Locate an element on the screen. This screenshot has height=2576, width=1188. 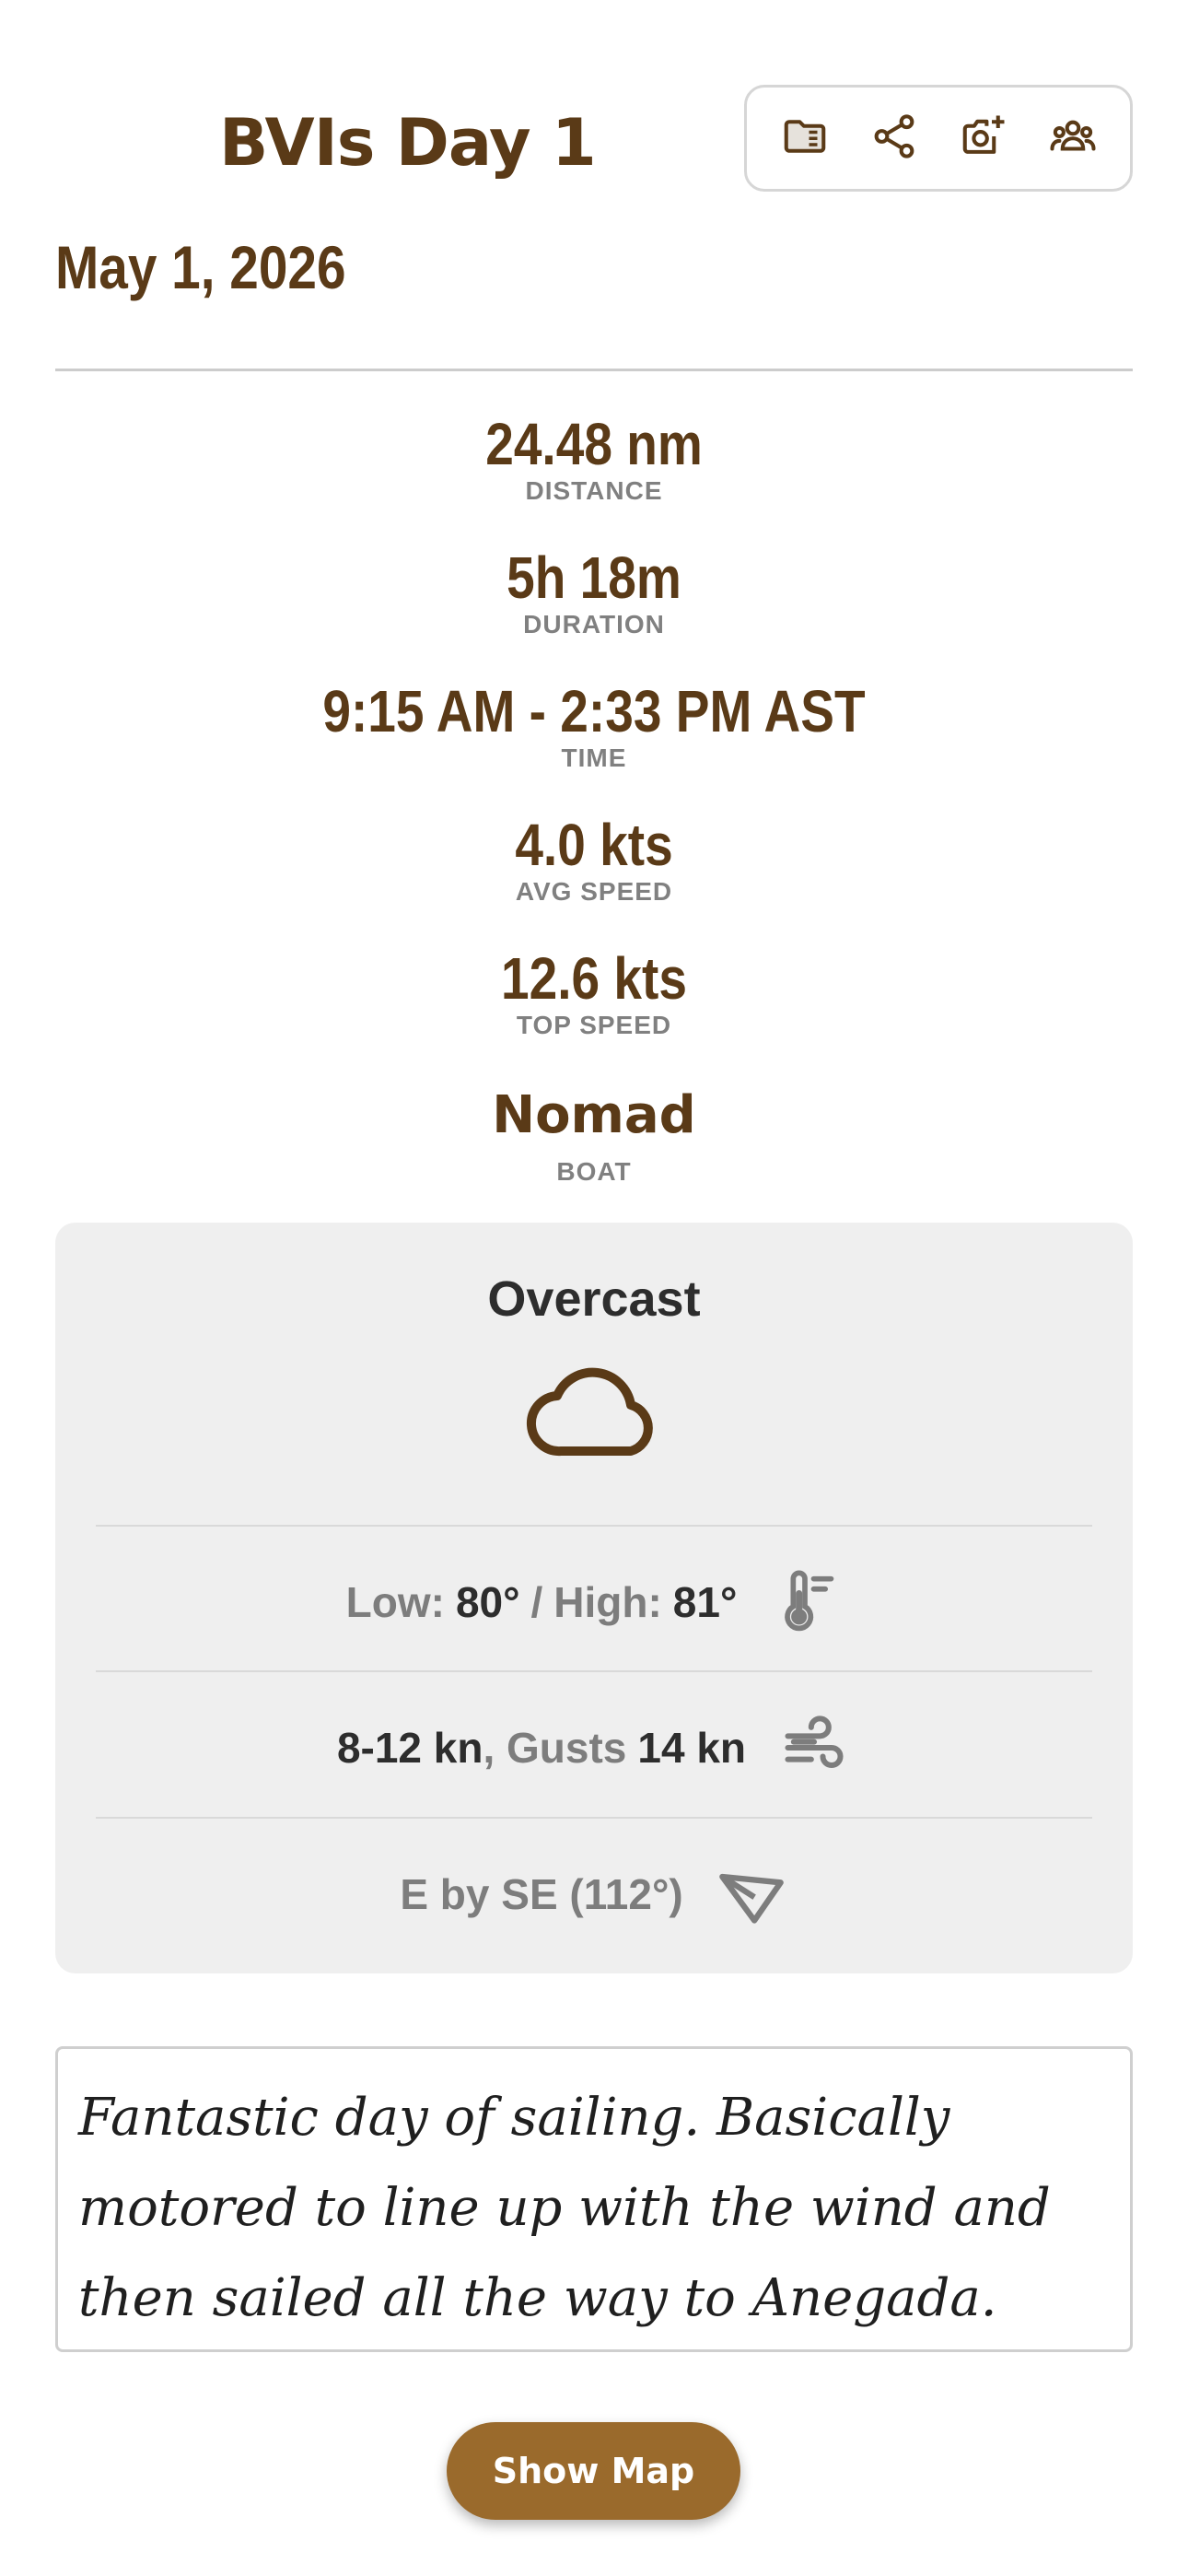
stat-label: TIME is located at coordinates (594, 758).